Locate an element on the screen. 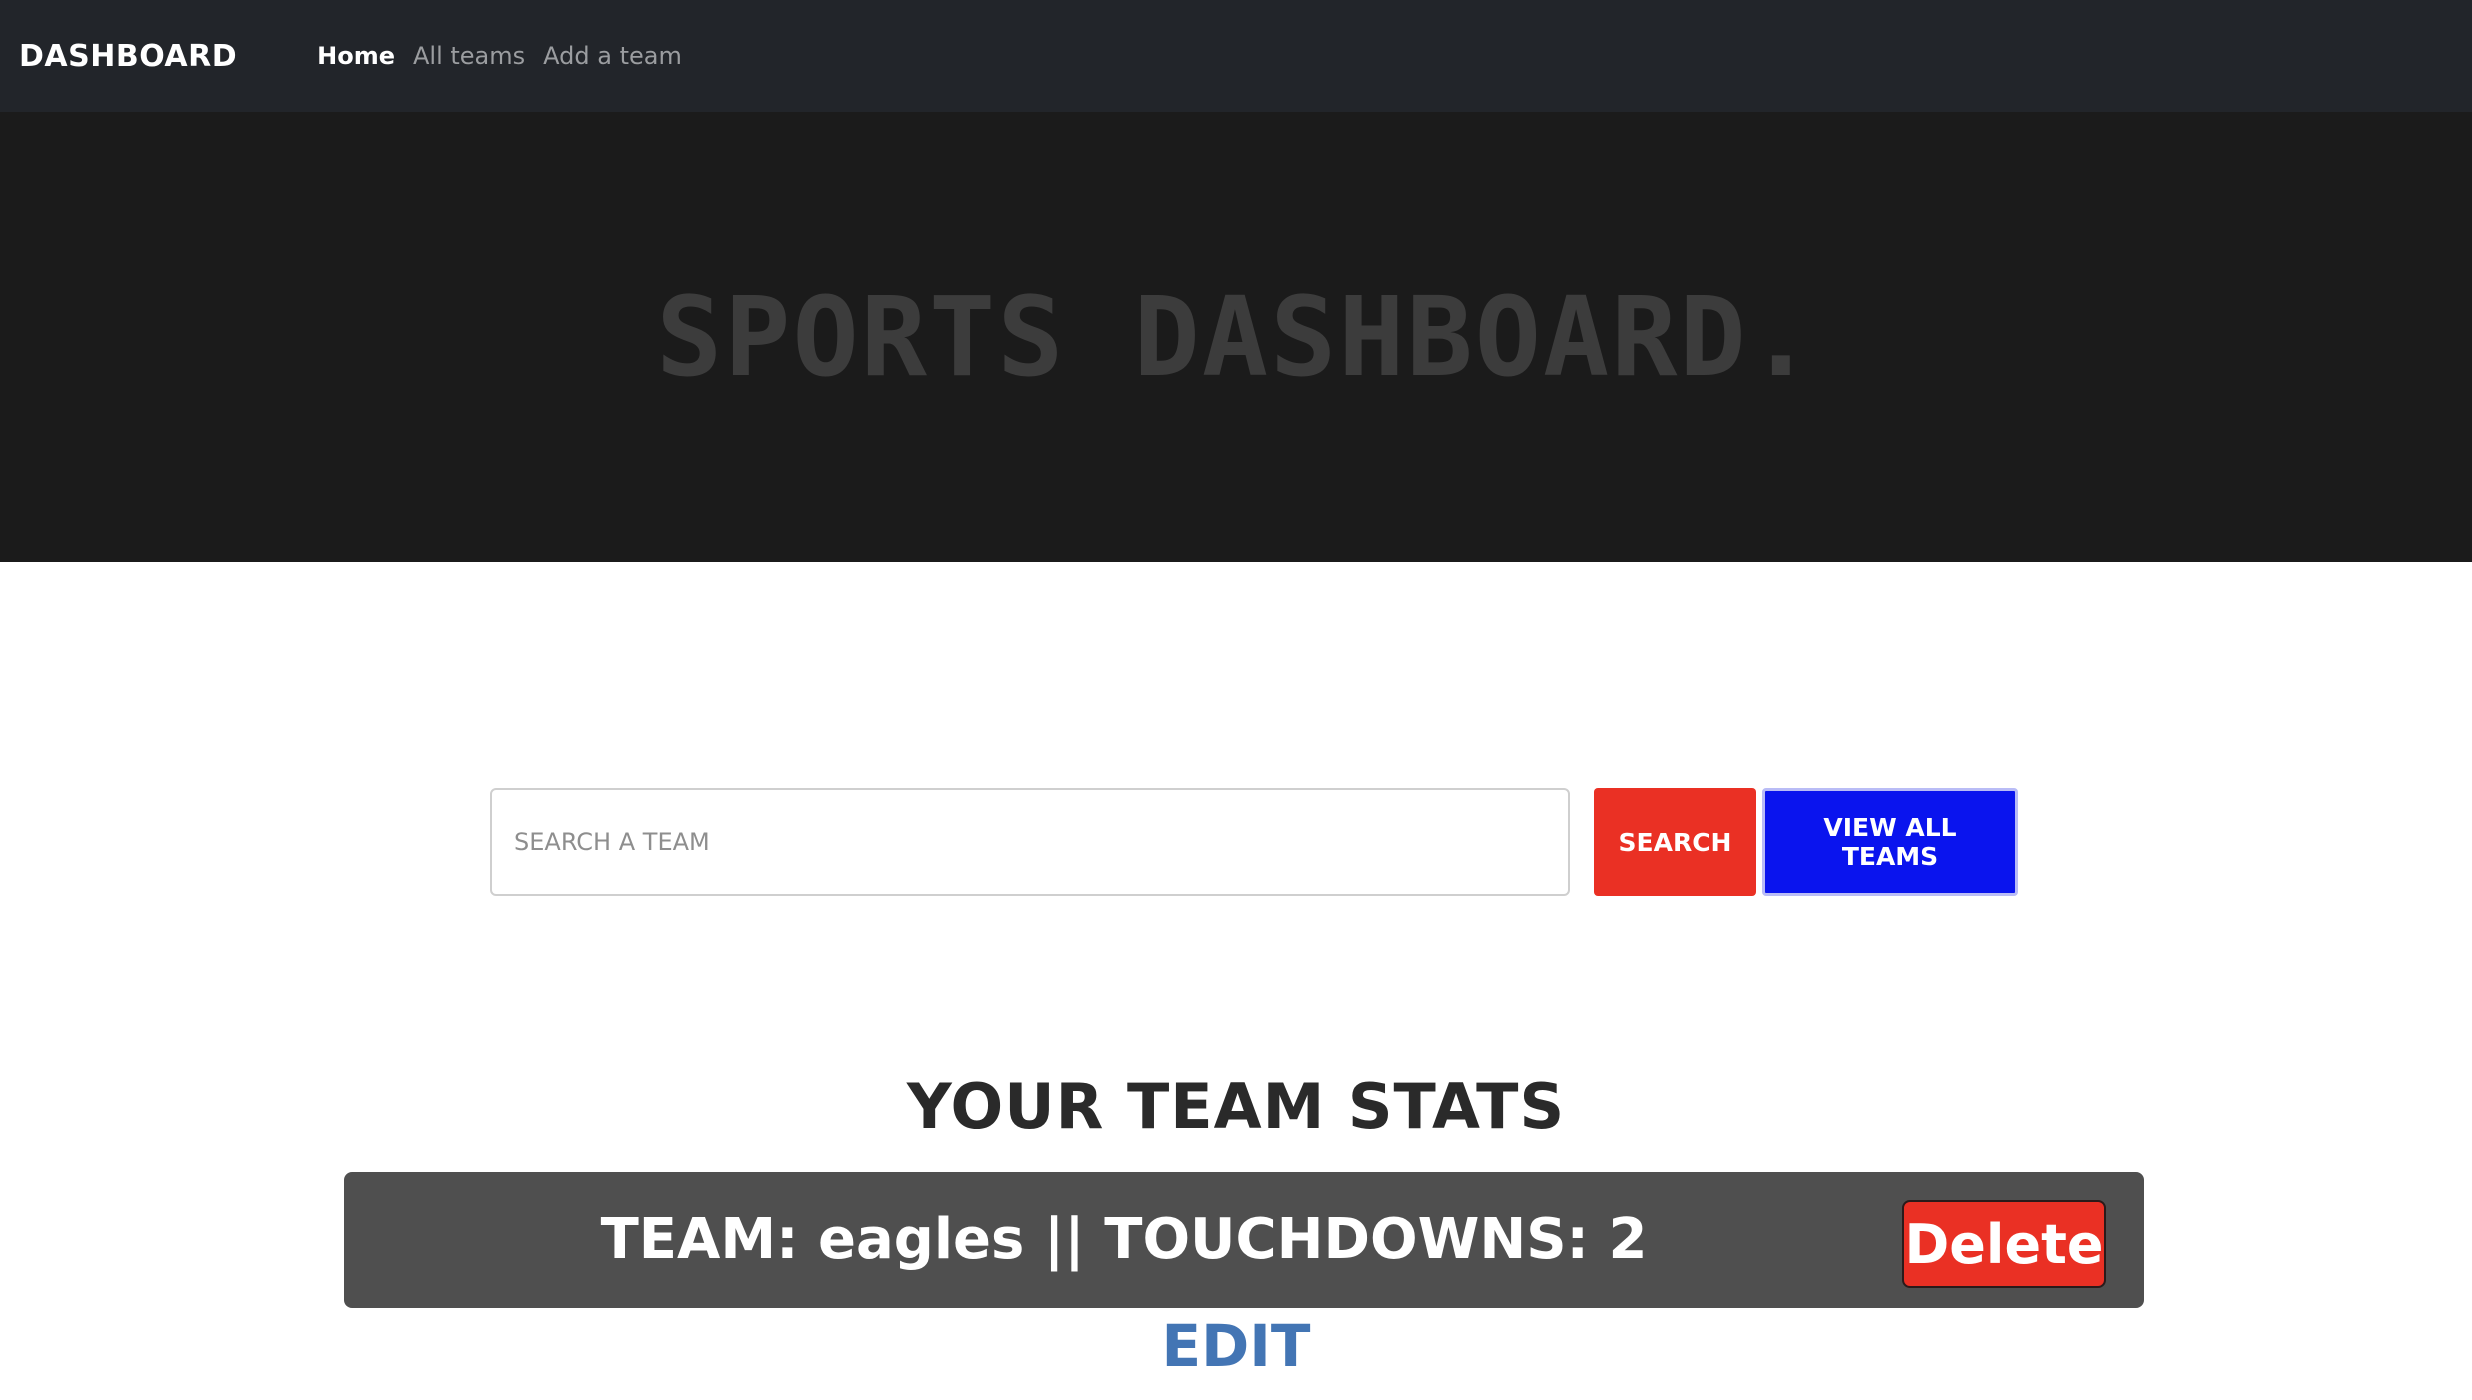  delete-team-button: Delete is located at coordinates (2004, 1244).